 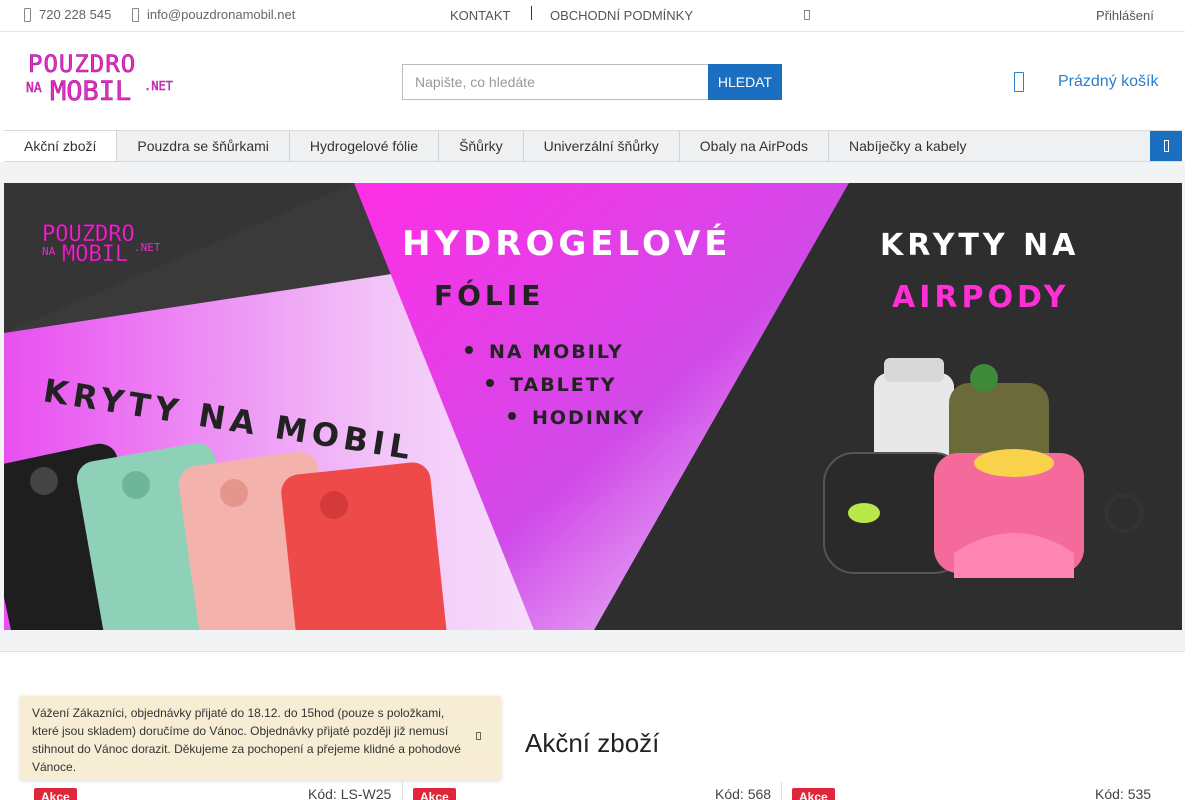 What do you see at coordinates (478, 736) in the screenshot?
I see `close-icon` at bounding box center [478, 736].